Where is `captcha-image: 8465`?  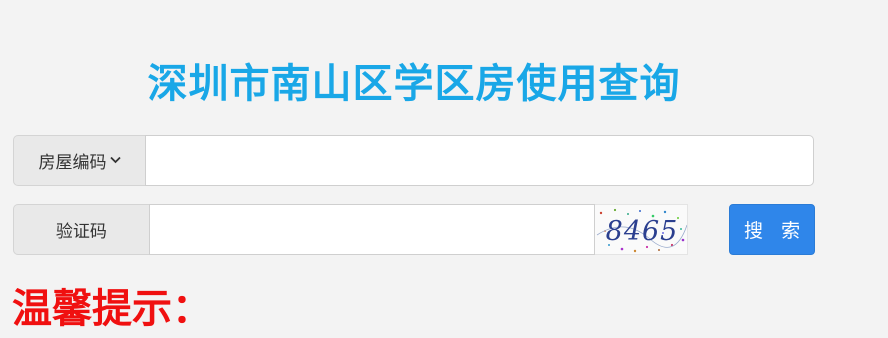 captcha-image: 8465 is located at coordinates (642, 229).